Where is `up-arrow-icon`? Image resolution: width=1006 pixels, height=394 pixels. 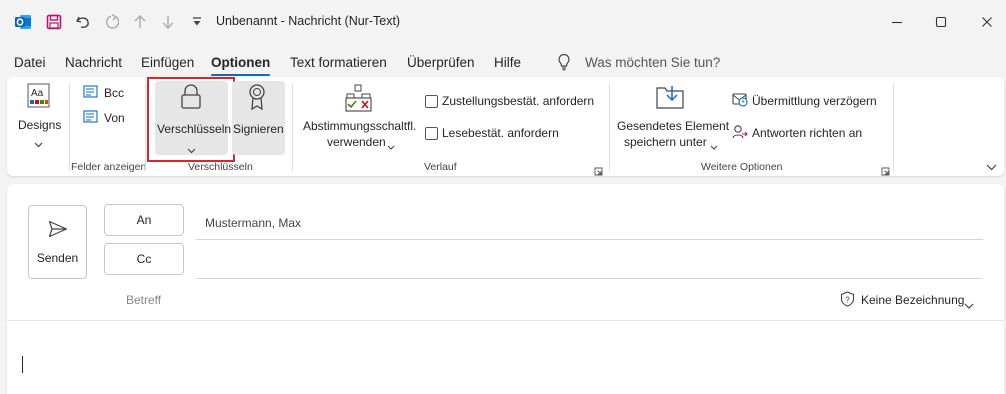
up-arrow-icon is located at coordinates (140, 22).